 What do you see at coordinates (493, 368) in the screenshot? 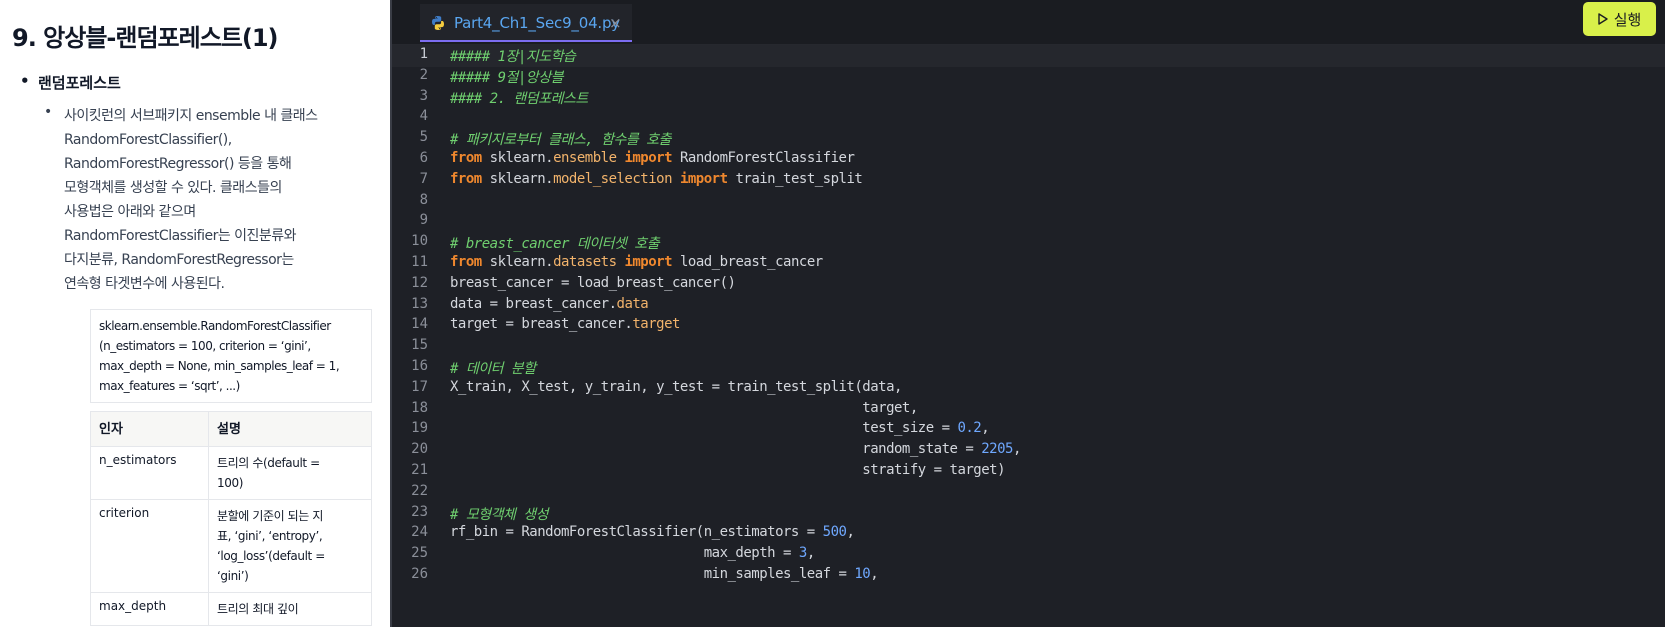
I see `code-text: # 데이터 분할` at bounding box center [493, 368].